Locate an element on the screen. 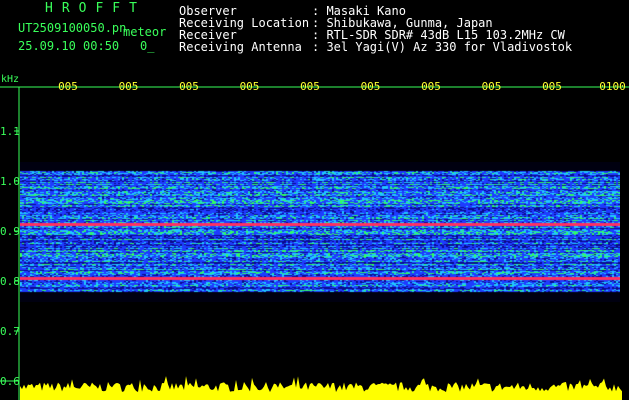  x-tick-label: 0100 is located at coordinates (612, 86).